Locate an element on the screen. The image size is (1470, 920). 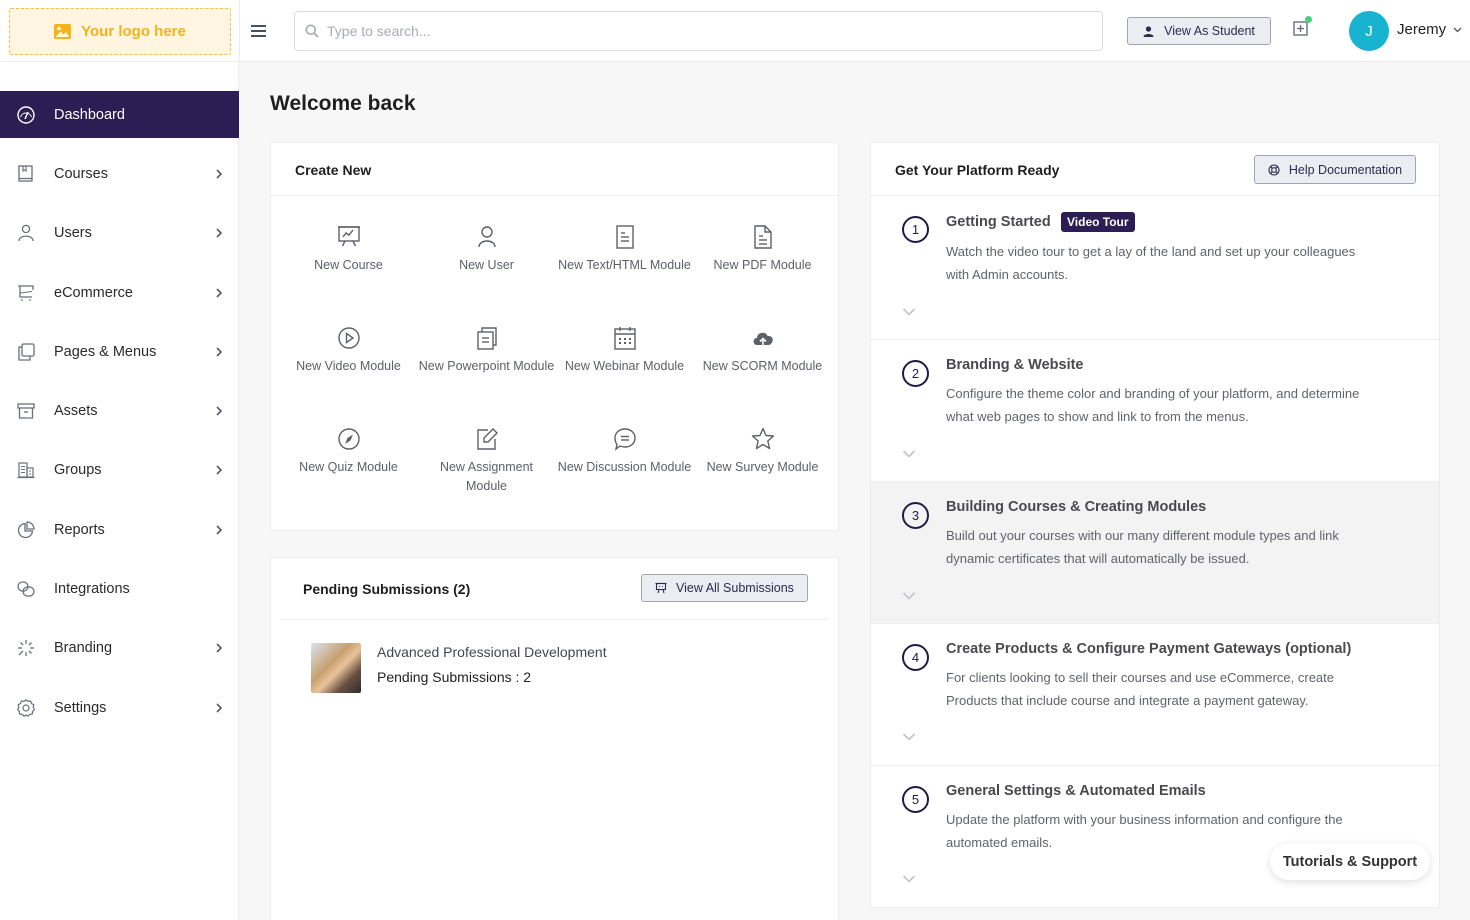
compass-icon is located at coordinates (349, 439).